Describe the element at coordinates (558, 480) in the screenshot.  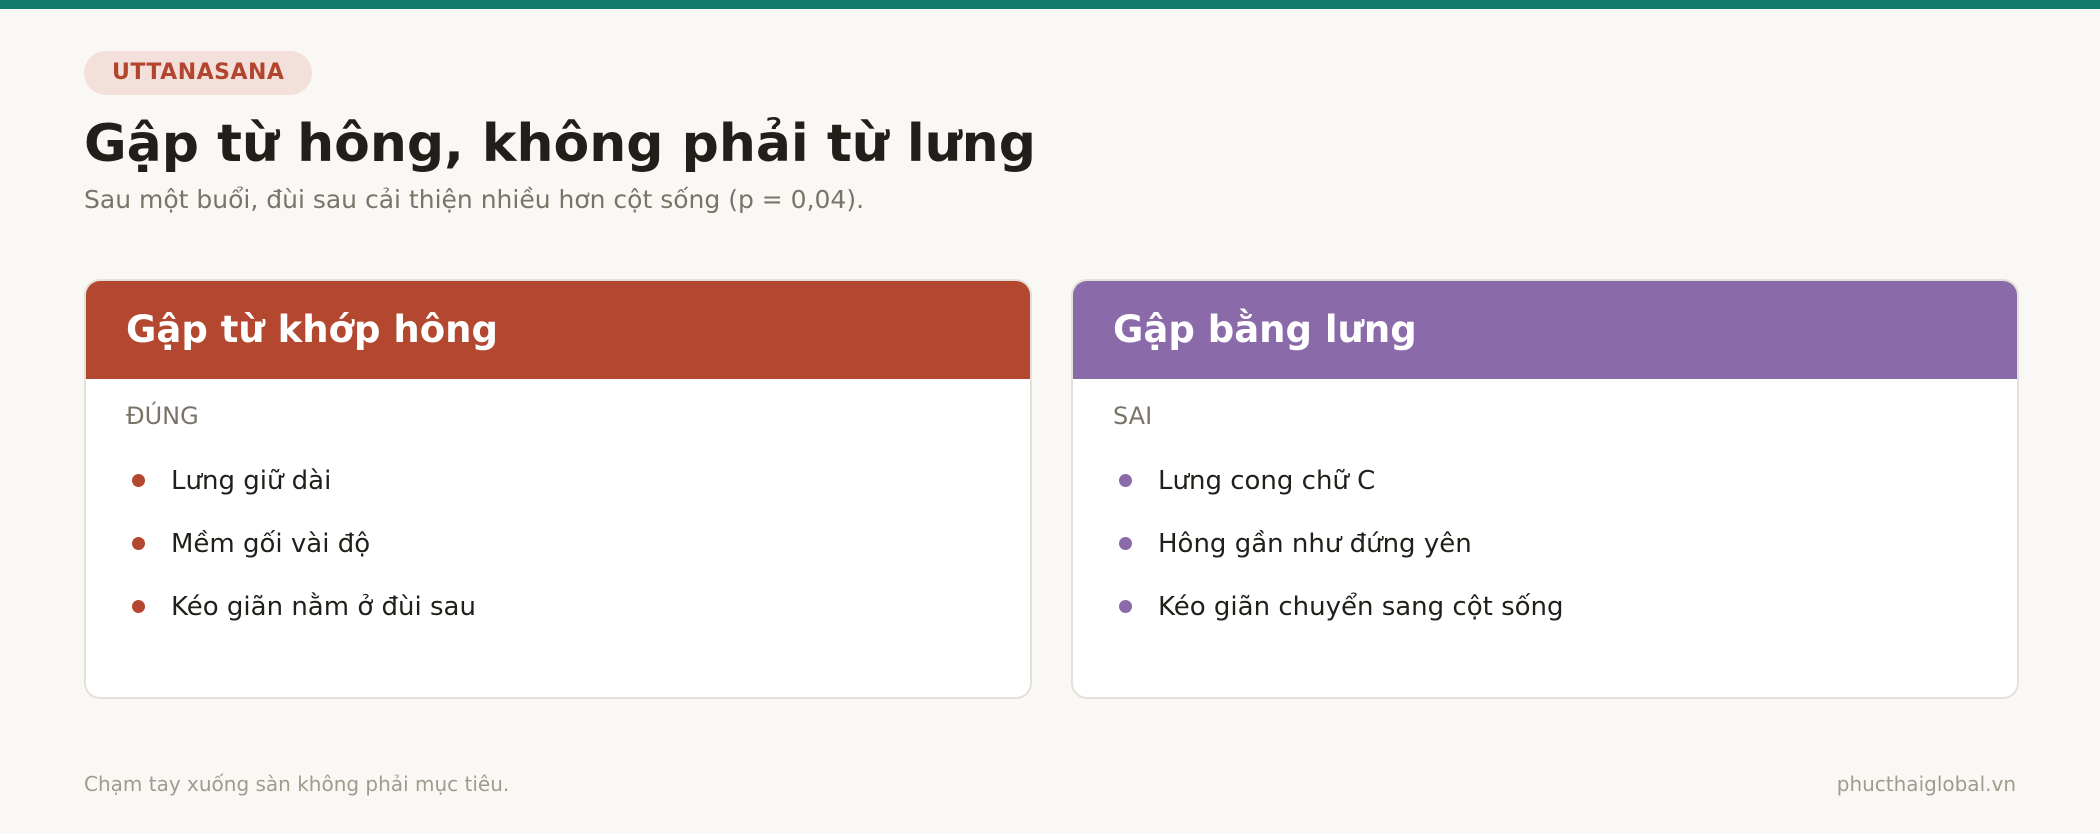
I see `list-item: Lưng giữ dài` at that location.